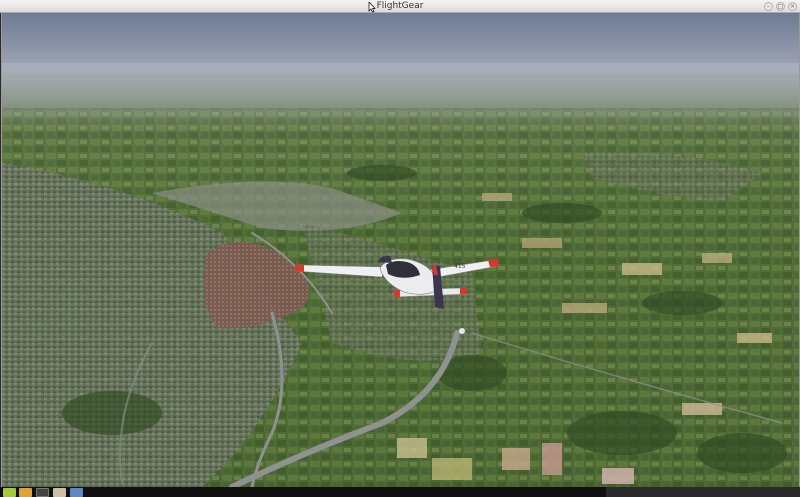  Describe the element at coordinates (9, 492) in the screenshot. I see `menu-icon` at that location.